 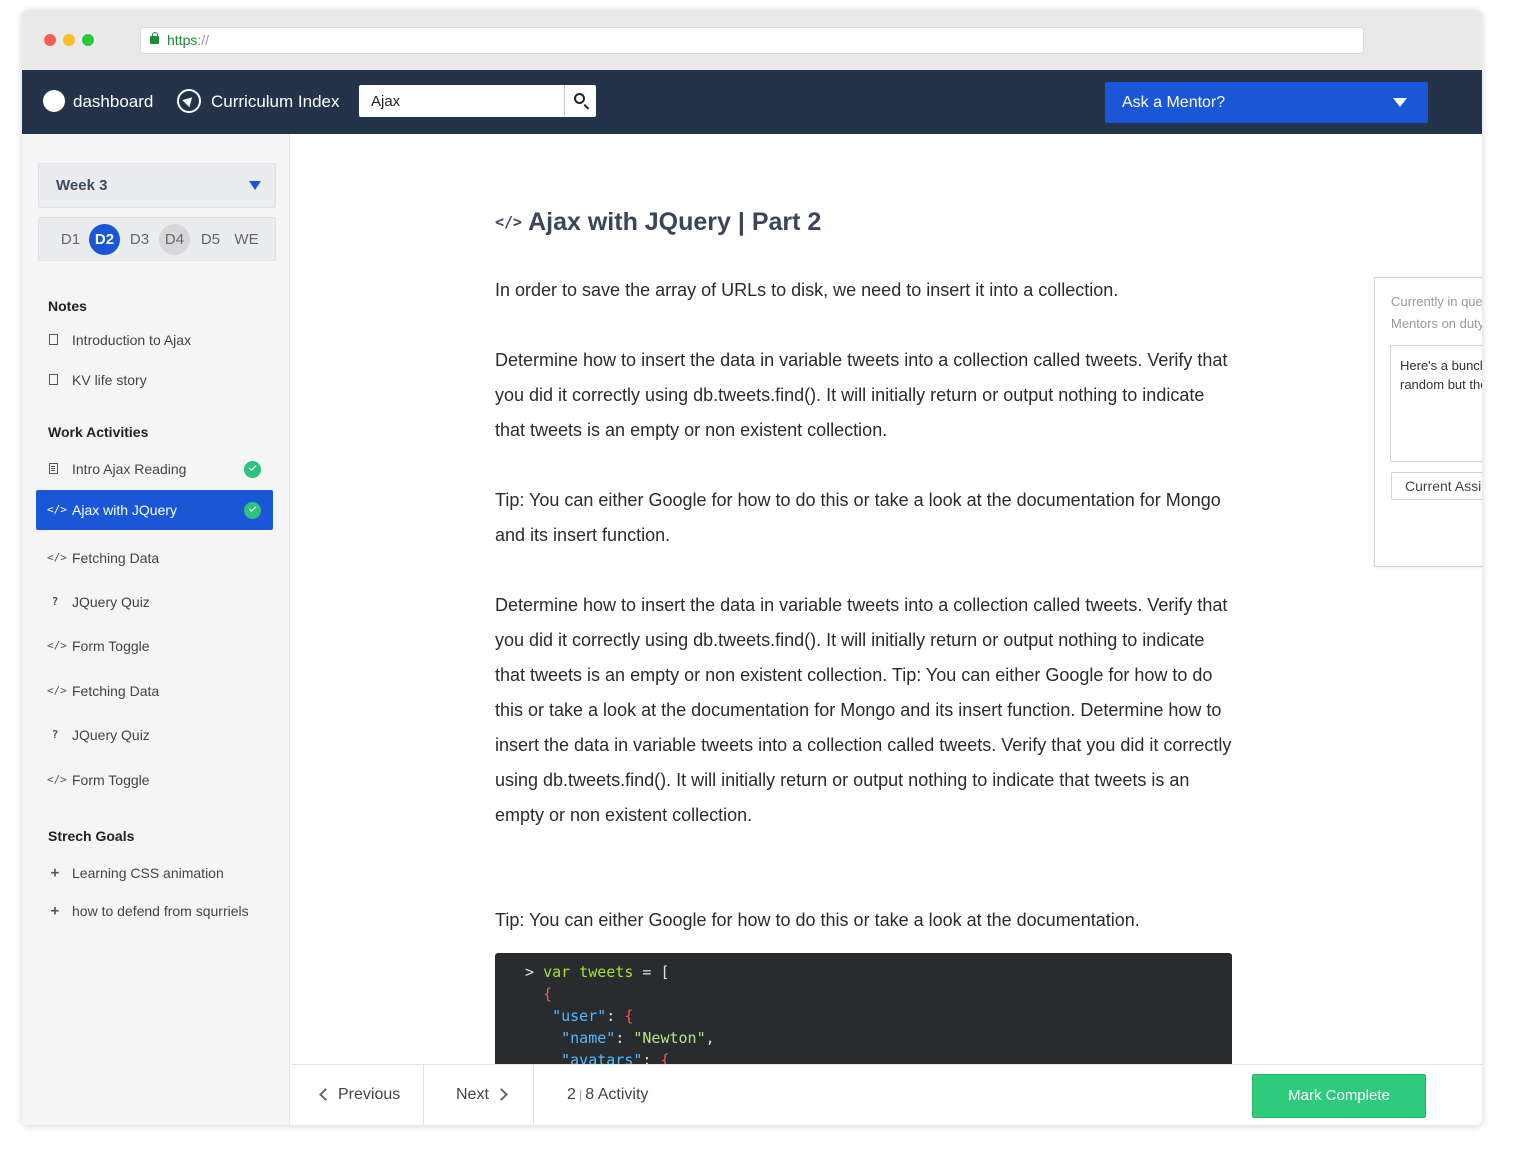 What do you see at coordinates (369, 1094) in the screenshot?
I see `previous-label: Previous` at bounding box center [369, 1094].